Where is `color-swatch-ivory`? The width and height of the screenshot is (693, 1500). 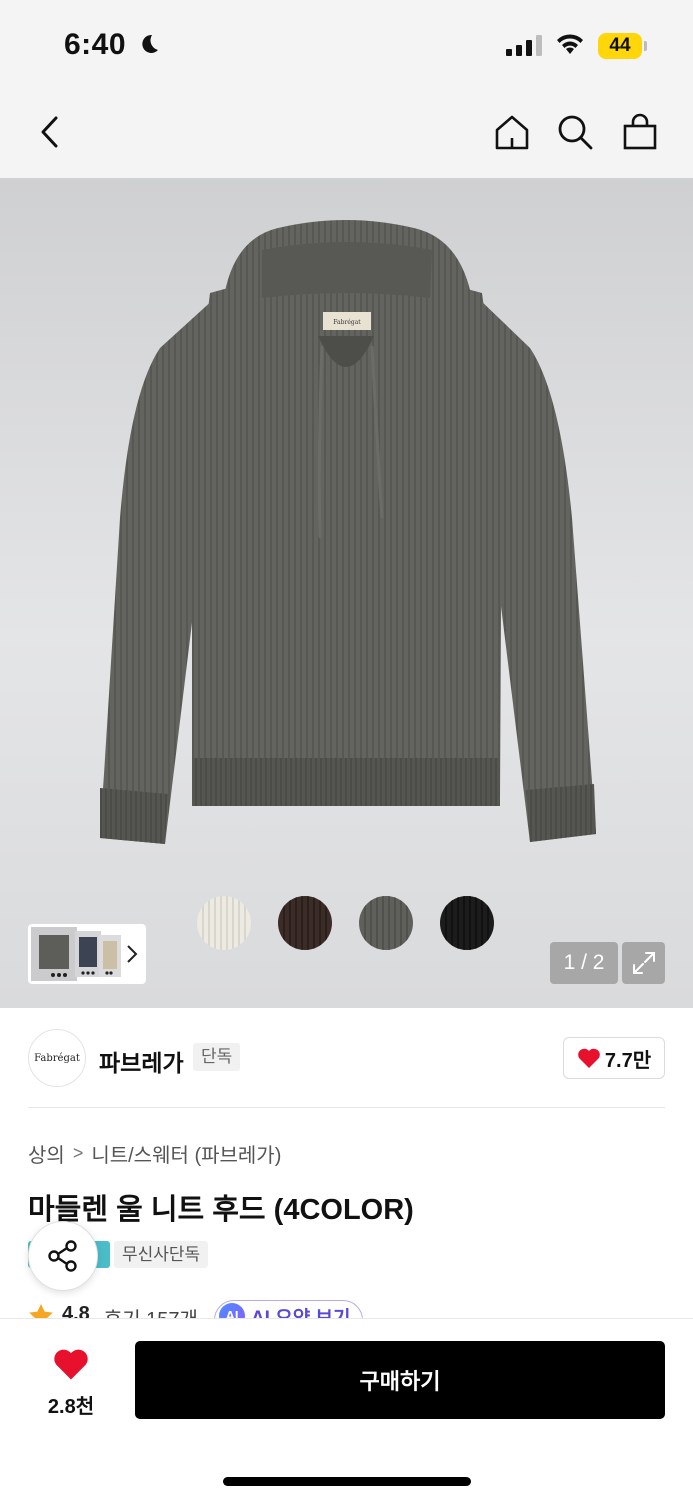 color-swatch-ivory is located at coordinates (224, 923).